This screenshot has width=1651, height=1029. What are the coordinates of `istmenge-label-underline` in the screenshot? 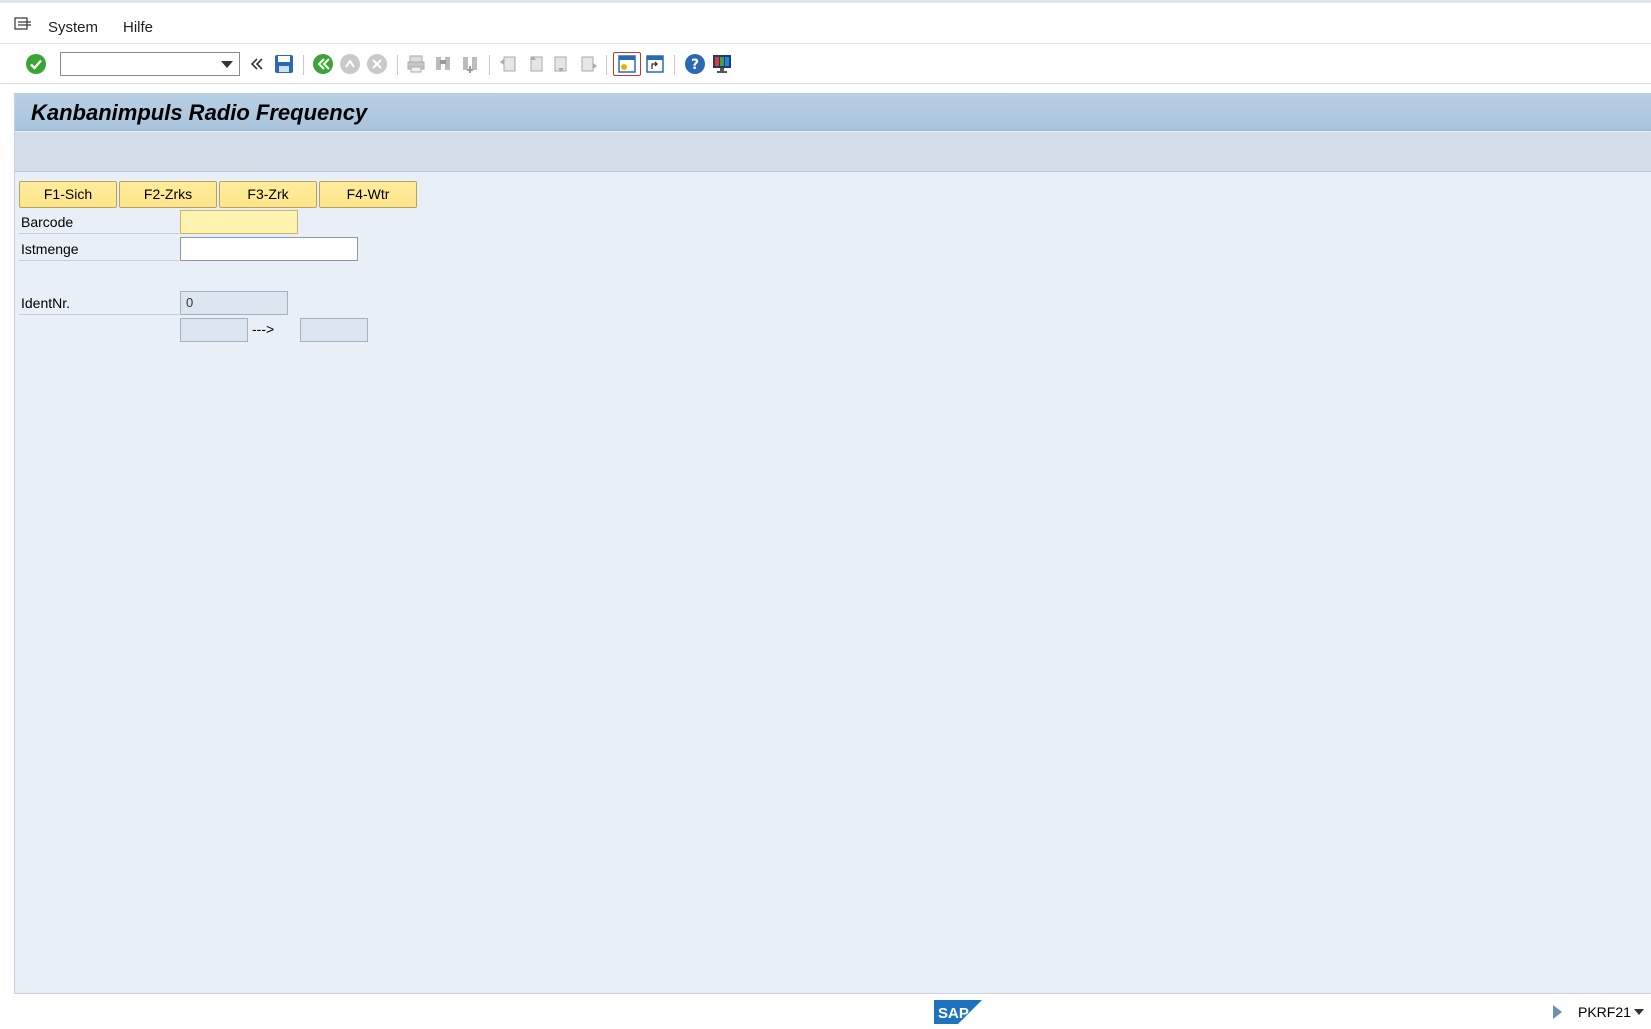 It's located at (99, 260).